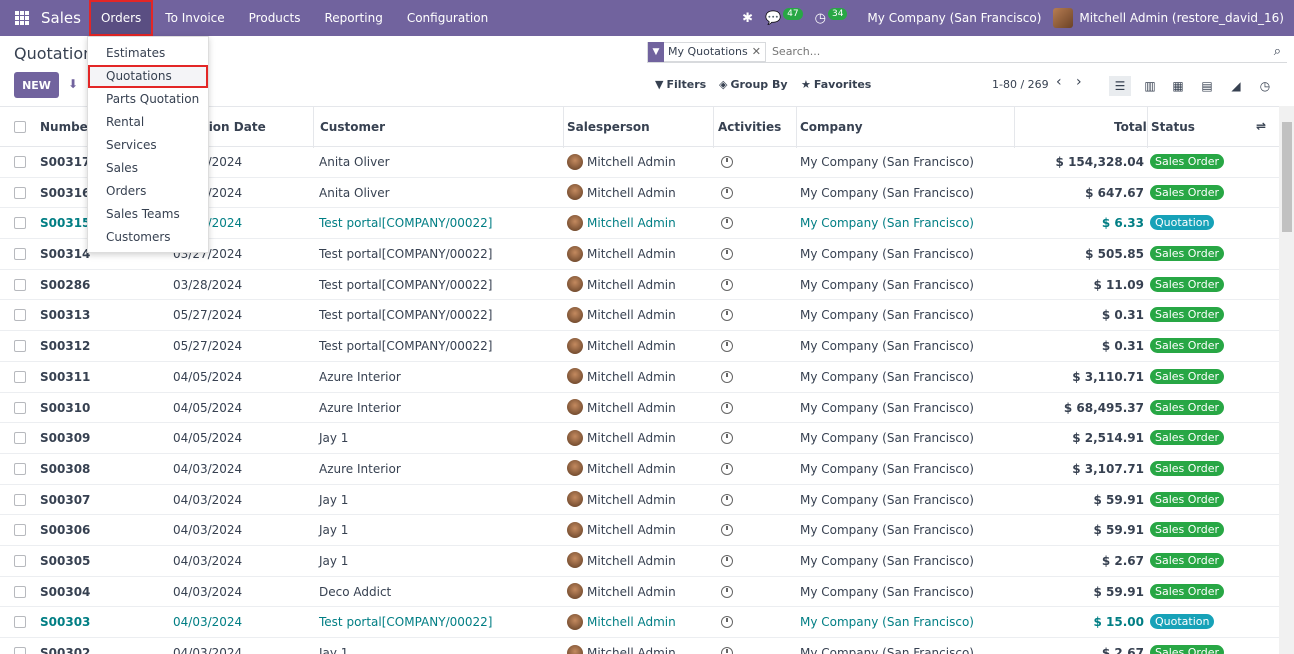 This screenshot has height=654, width=1294. Describe the element at coordinates (121, 18) in the screenshot. I see `menu-orders: Orders` at that location.